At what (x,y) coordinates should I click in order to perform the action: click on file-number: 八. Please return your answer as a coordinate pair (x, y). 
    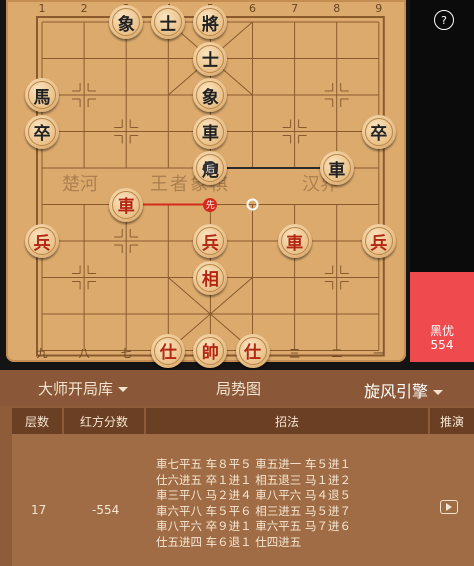
    Looking at the image, I should click on (84, 353).